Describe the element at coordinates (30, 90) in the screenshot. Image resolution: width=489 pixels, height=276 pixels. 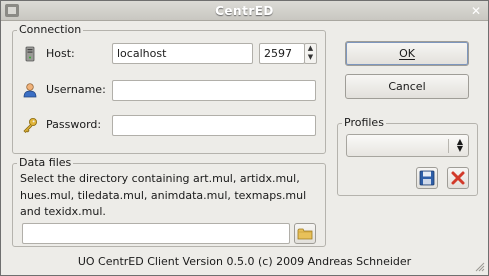
I see `user-icon` at that location.